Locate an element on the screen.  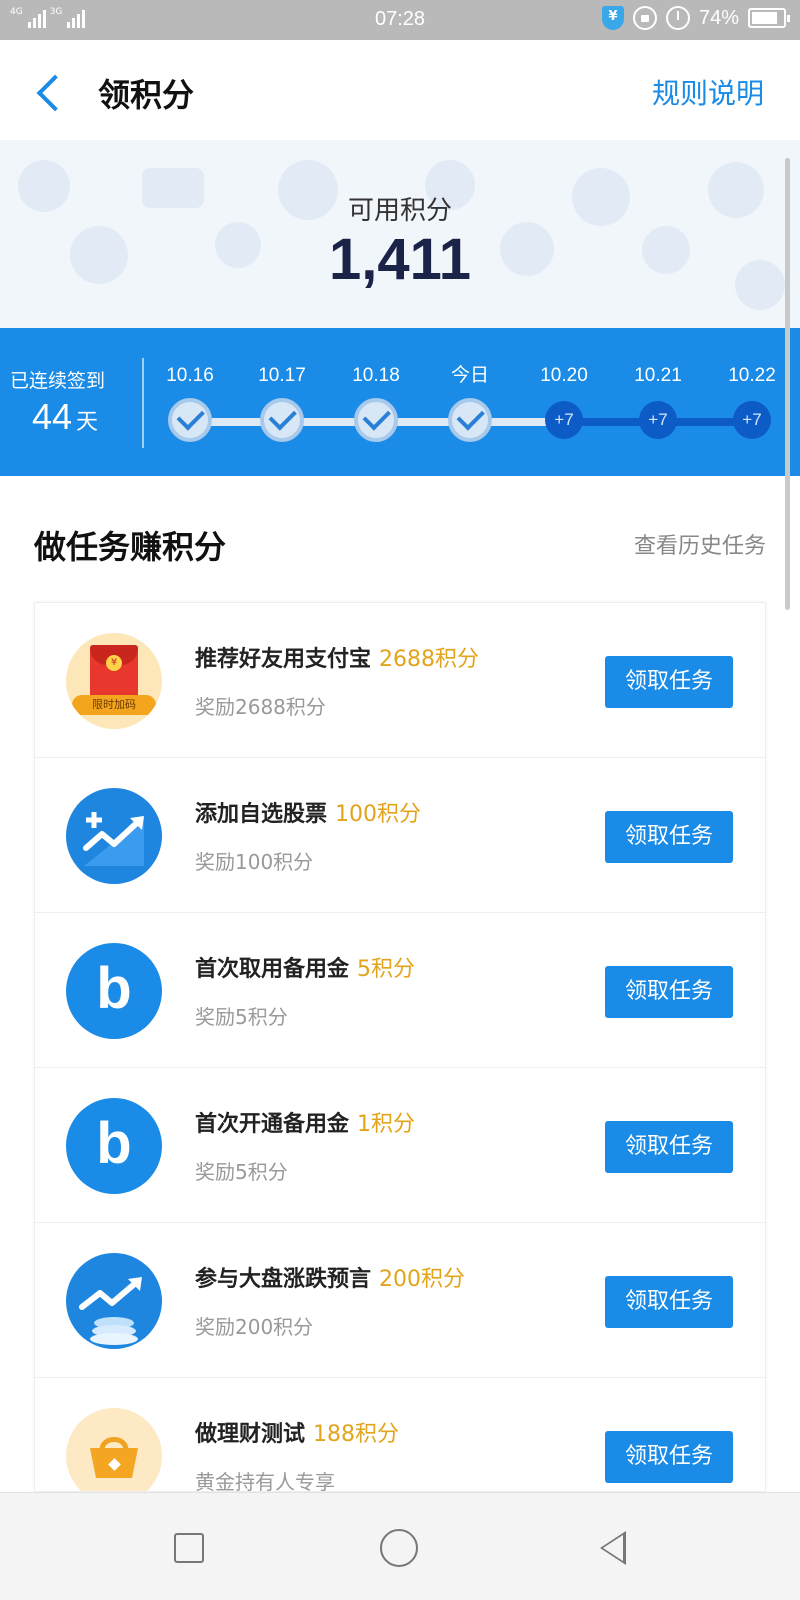
task-title: 推荐好友用支付宝 2688积分 is located at coordinates (337, 657).